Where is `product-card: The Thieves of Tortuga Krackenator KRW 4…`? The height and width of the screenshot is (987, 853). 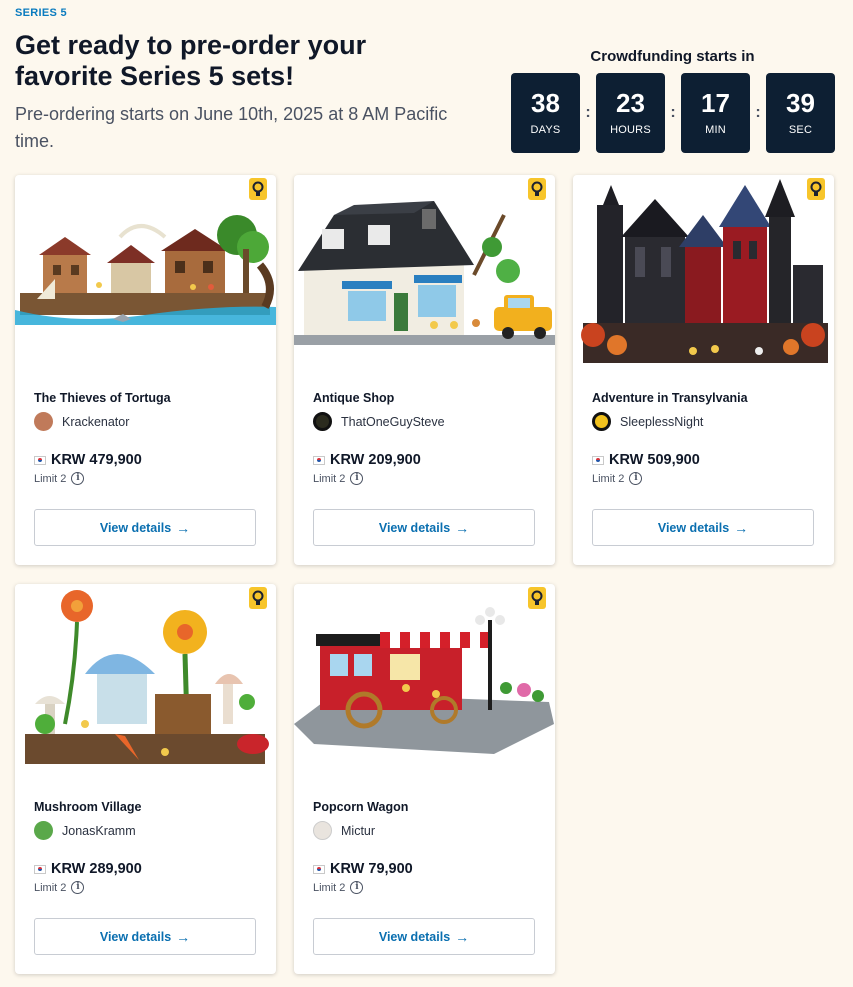
product-card: The Thieves of Tortuga Krackenator KRW 4… is located at coordinates (145, 370).